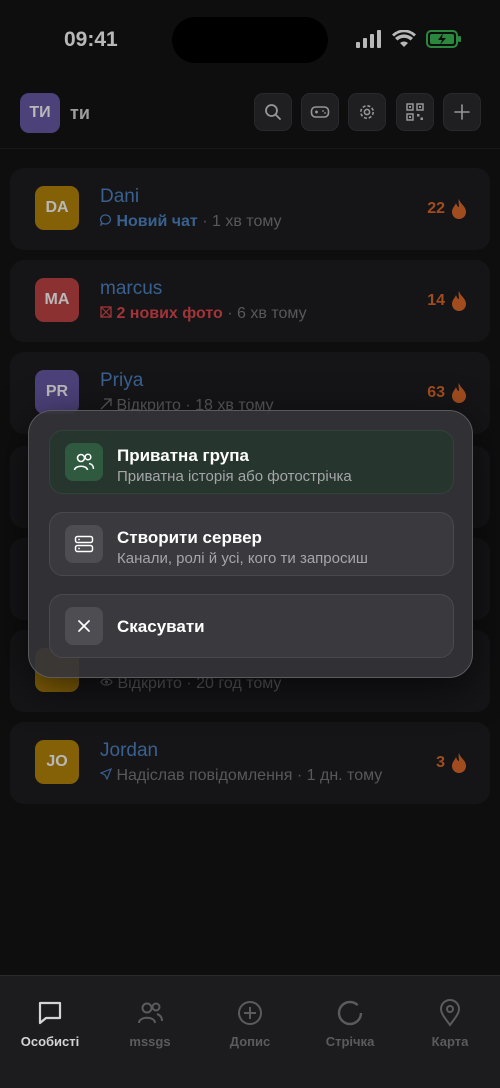  I want to click on tab-feed: Стрічка, so click(350, 1023).